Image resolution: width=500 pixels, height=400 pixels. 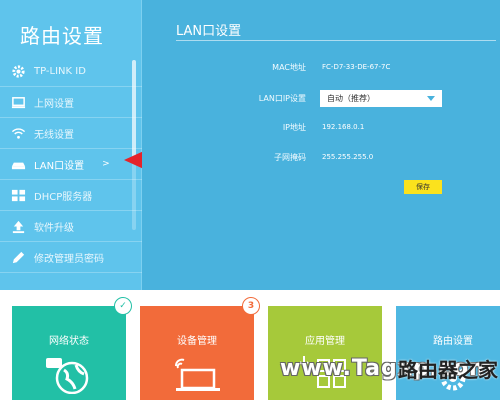 I want to click on sidebar-item-label: DHCP服务器, so click(x=63, y=197).